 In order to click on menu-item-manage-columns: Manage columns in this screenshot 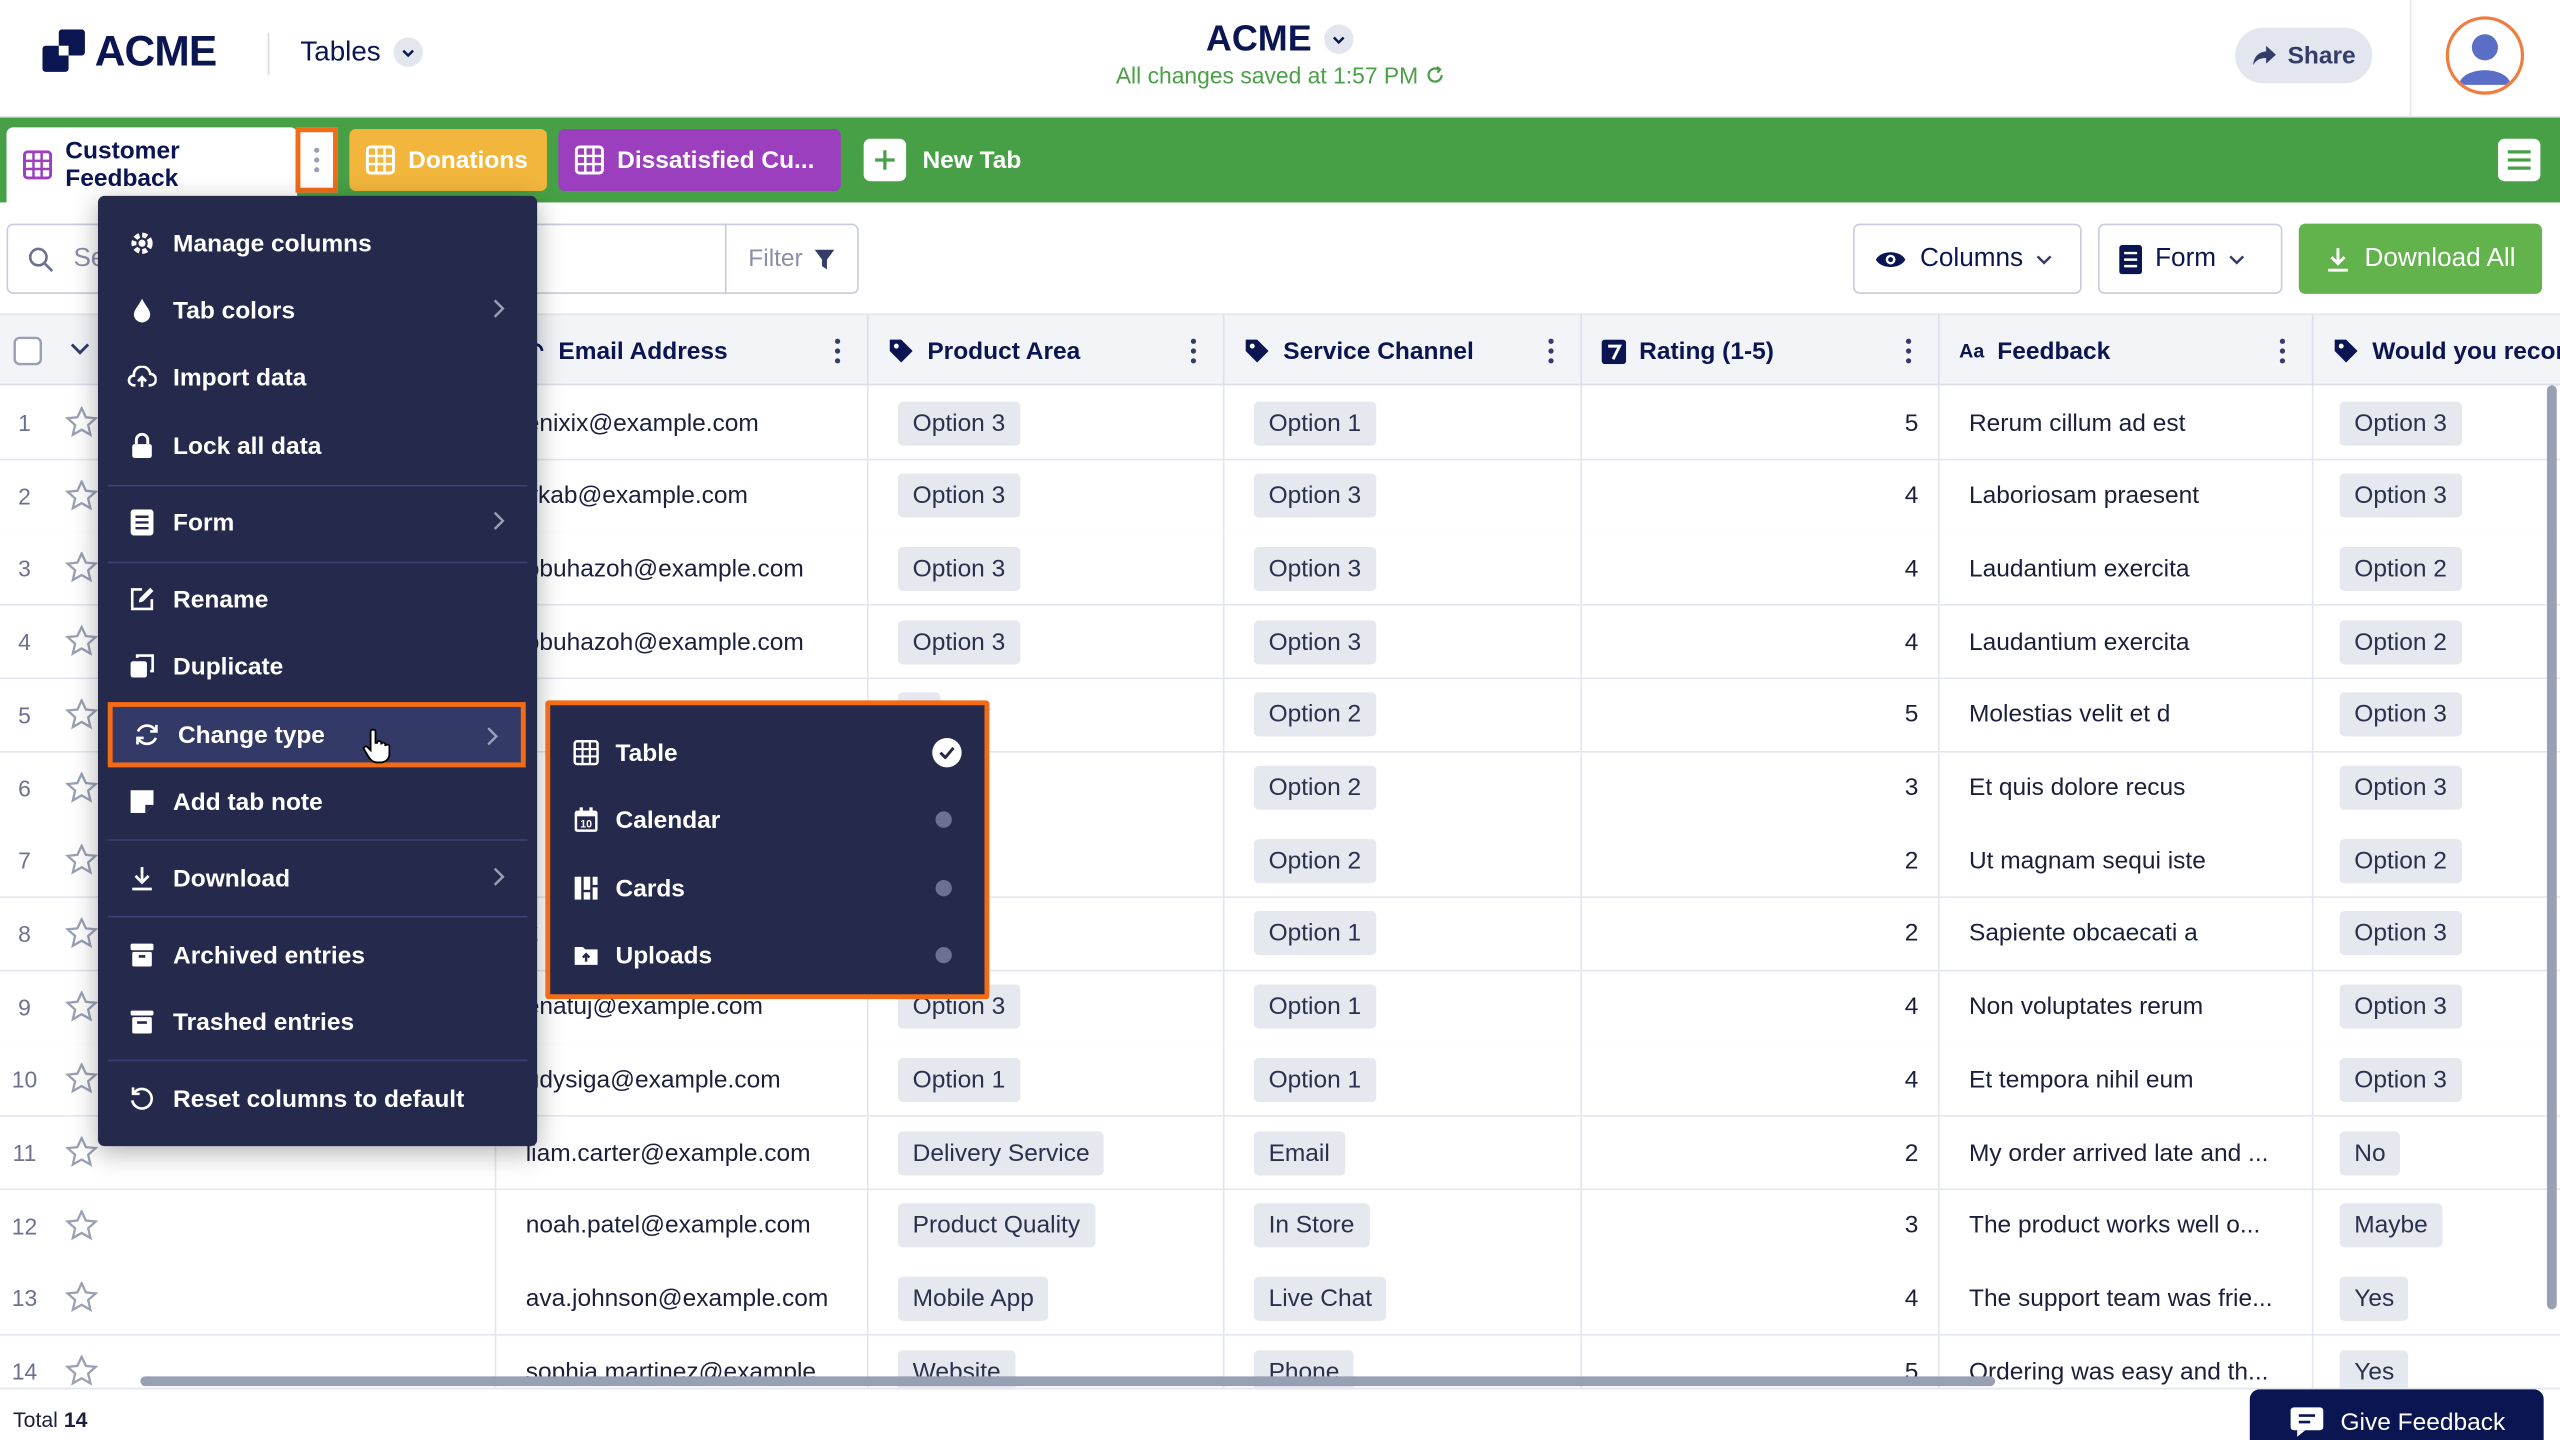, I will do `click(318, 243)`.